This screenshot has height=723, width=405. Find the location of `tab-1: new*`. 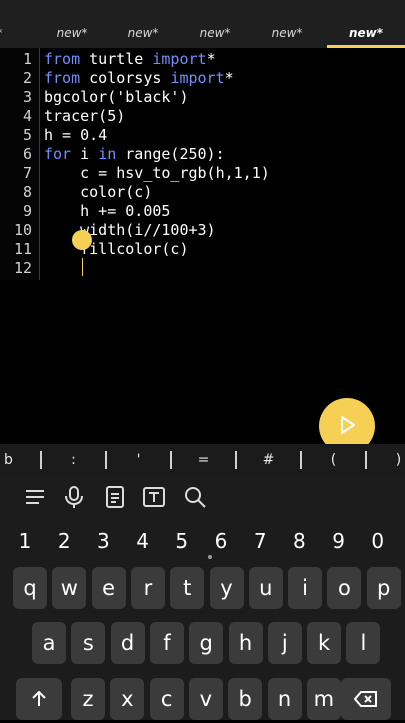

tab-1: new* is located at coordinates (72, 24).